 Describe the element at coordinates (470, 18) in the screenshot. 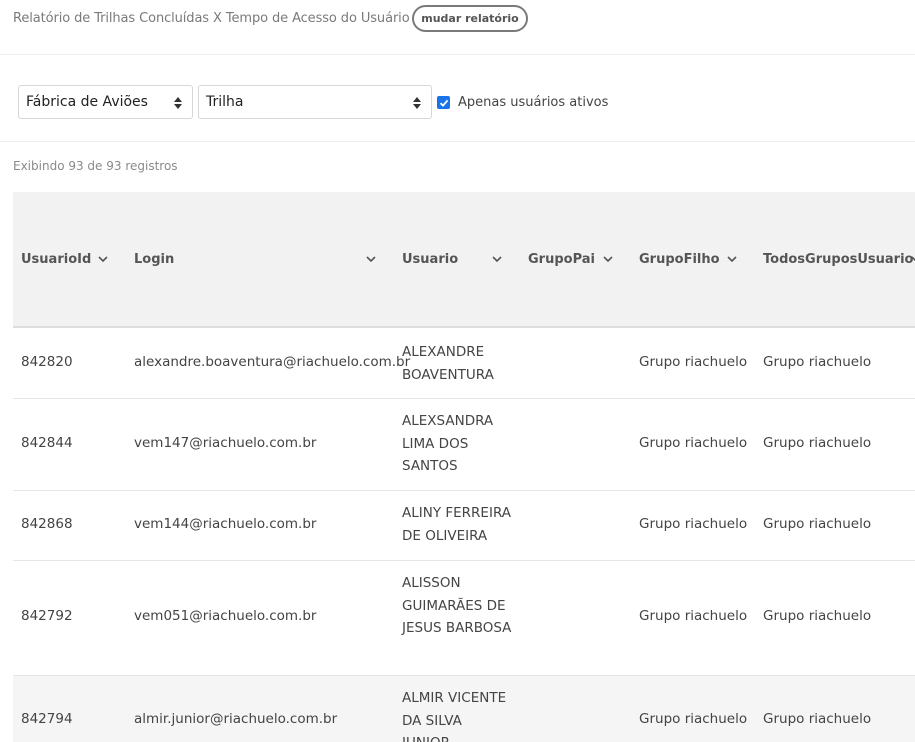

I see `change-report-button: mudar relatório` at that location.